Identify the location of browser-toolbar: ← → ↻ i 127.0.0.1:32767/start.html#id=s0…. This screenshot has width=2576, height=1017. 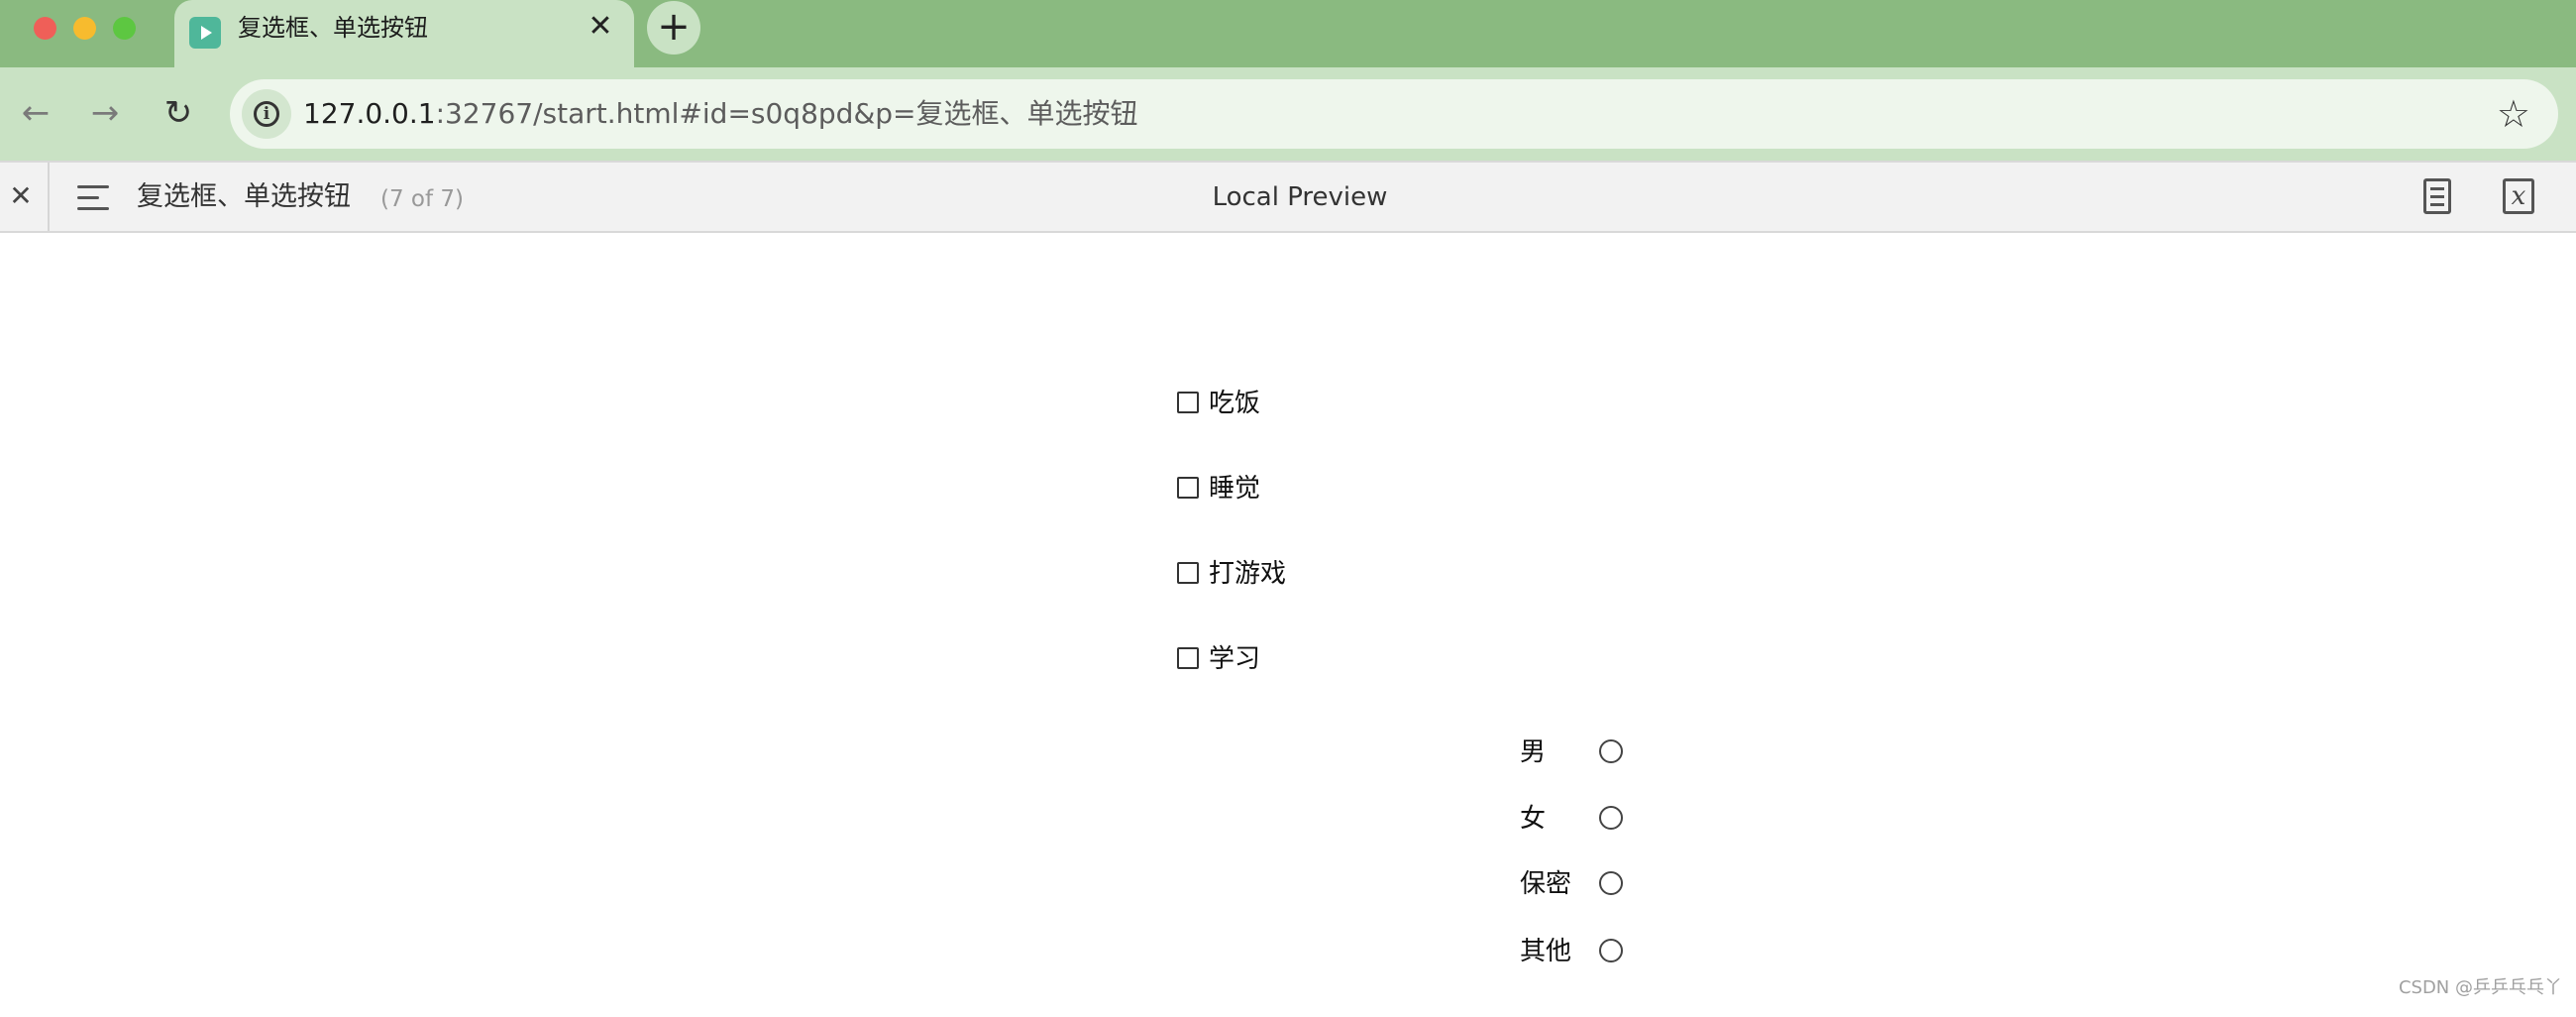
(1288, 114).